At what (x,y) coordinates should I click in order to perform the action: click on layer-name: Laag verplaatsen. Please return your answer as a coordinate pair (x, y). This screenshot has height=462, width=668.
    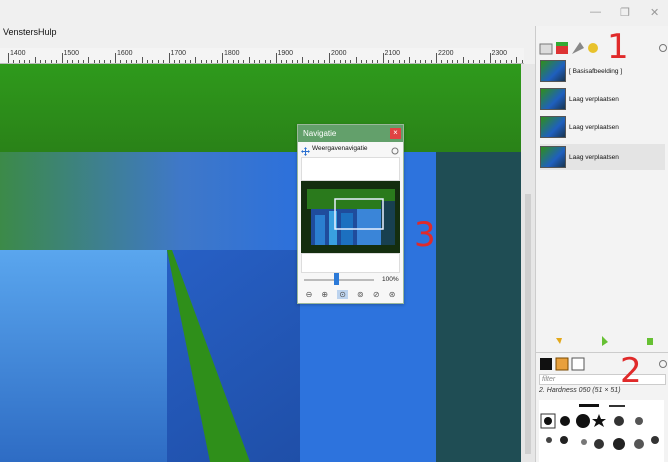
    Looking at the image, I should click on (594, 99).